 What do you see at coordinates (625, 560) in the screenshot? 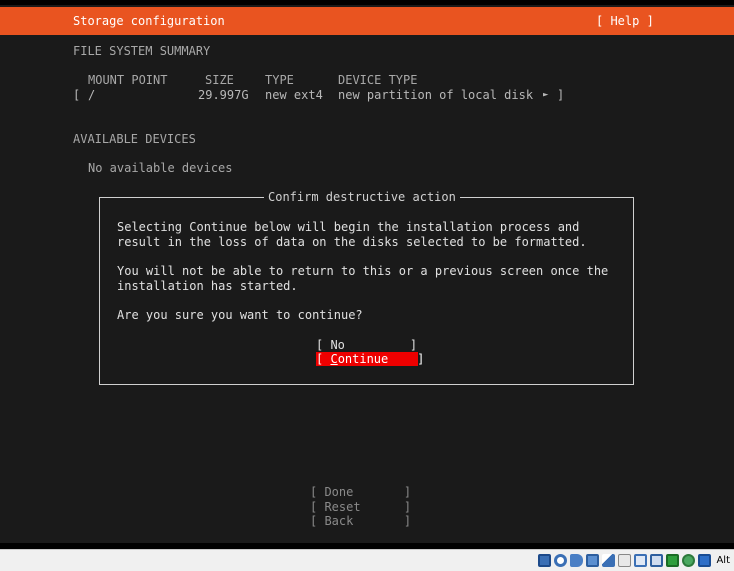
I see `shared-folder-icon` at bounding box center [625, 560].